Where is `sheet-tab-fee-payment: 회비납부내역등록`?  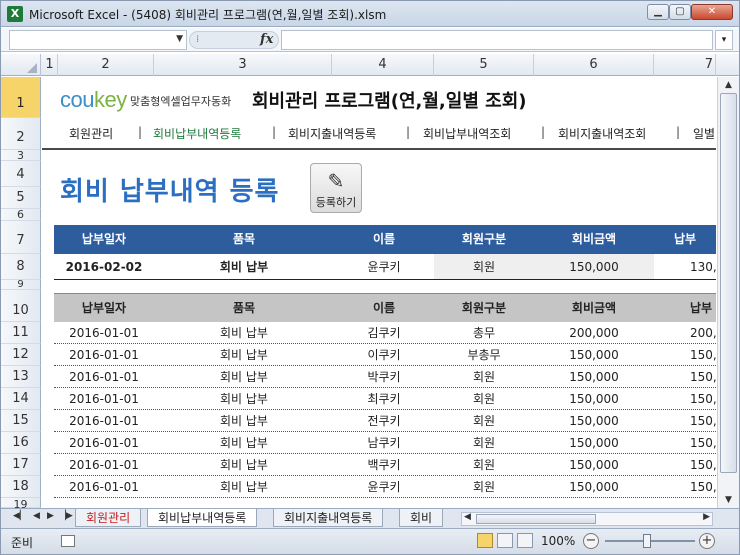
sheet-tab-fee-payment: 회비납부내역등록 is located at coordinates (202, 518).